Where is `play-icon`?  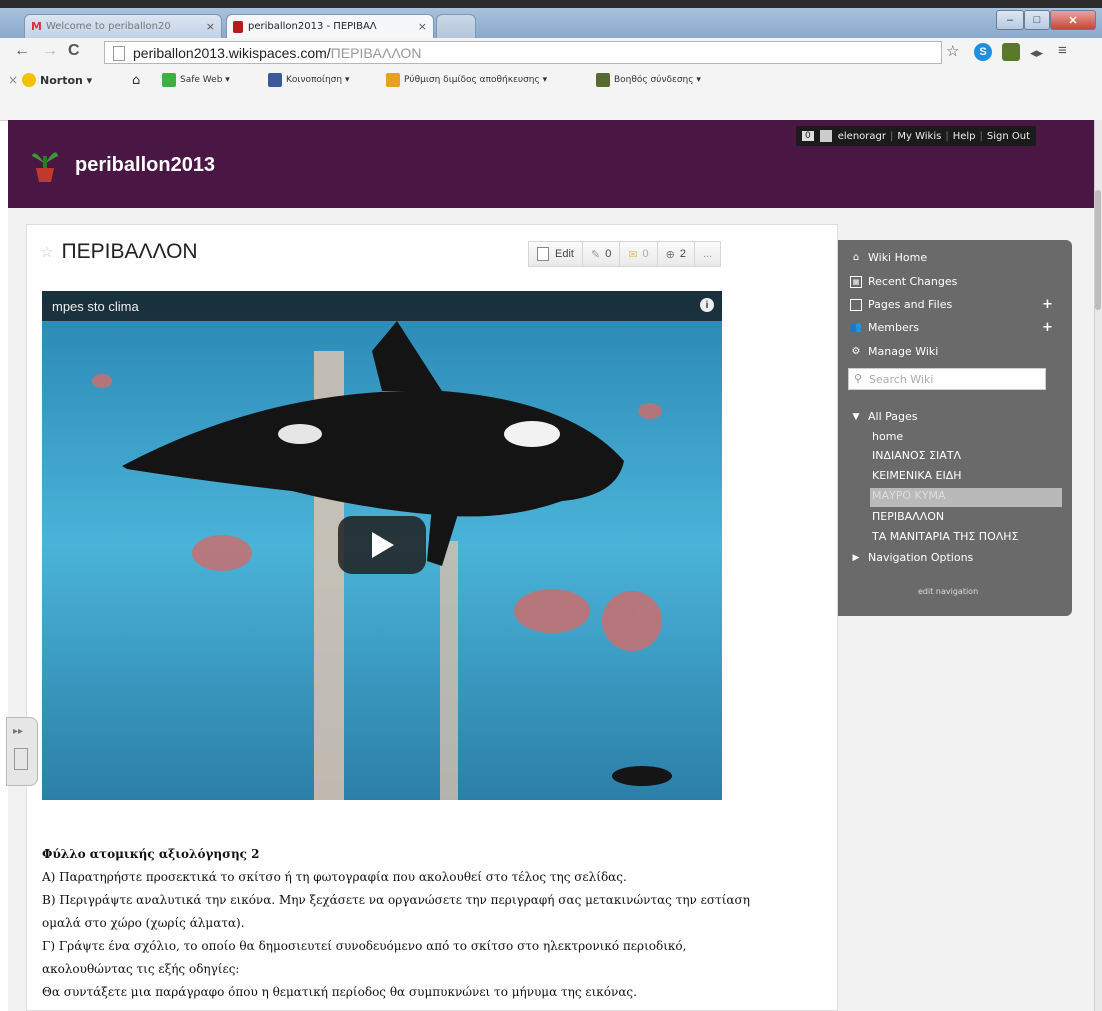
play-icon is located at coordinates (383, 545).